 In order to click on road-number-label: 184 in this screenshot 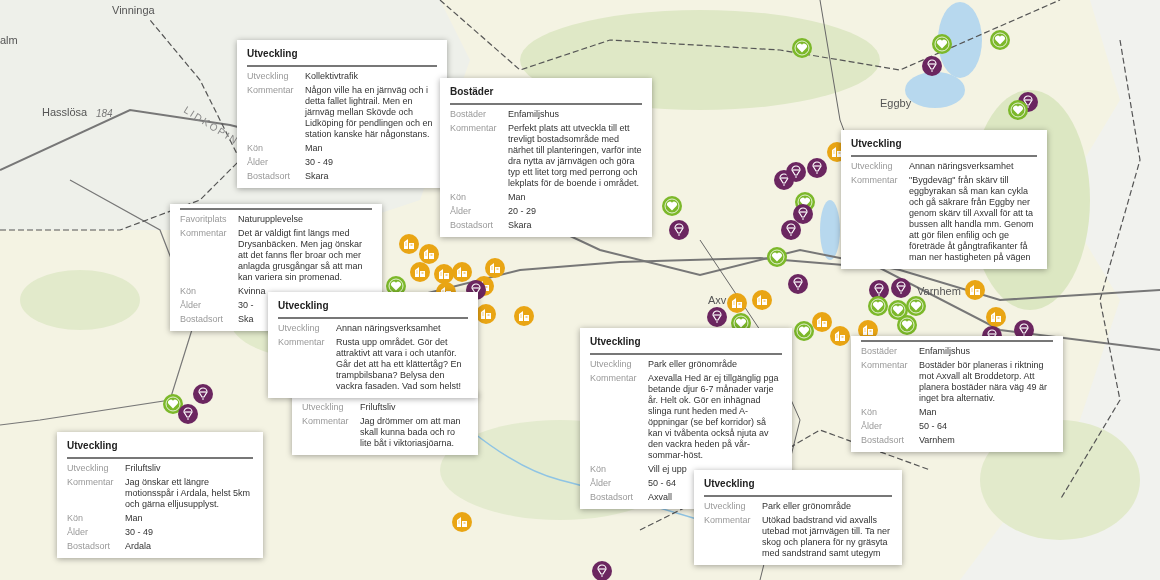, I will do `click(104, 114)`.